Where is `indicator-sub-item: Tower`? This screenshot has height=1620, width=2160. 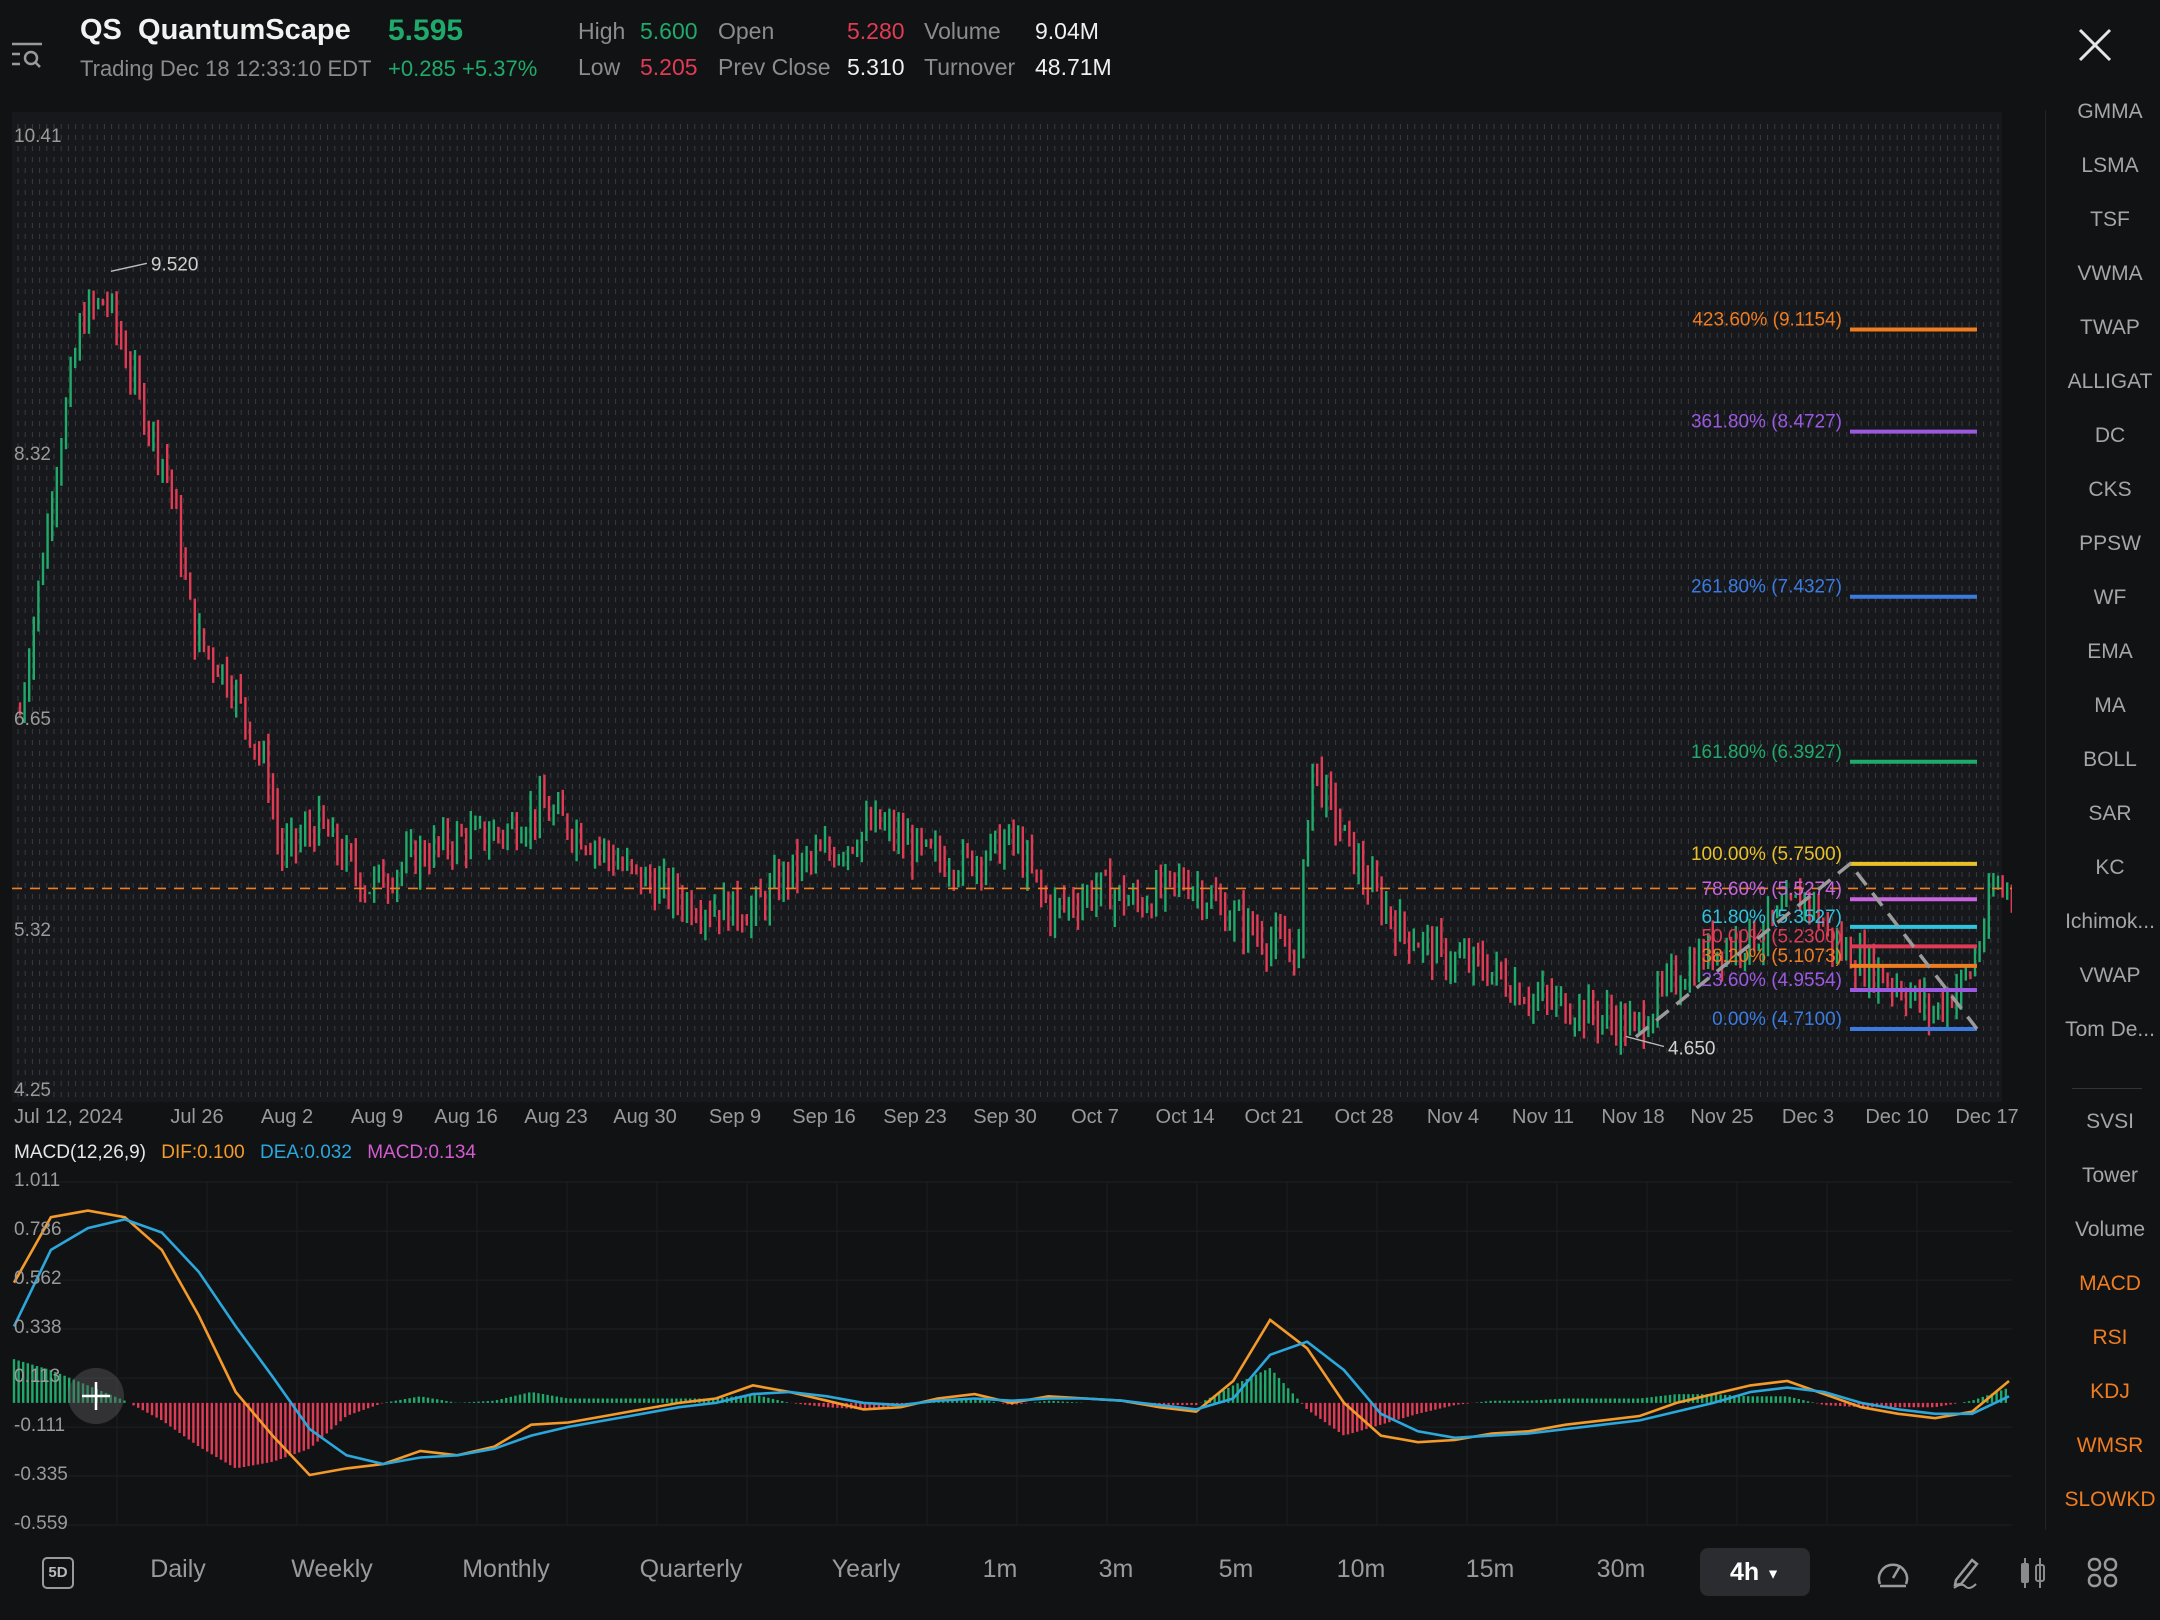
indicator-sub-item: Tower is located at coordinates (2106, 1176).